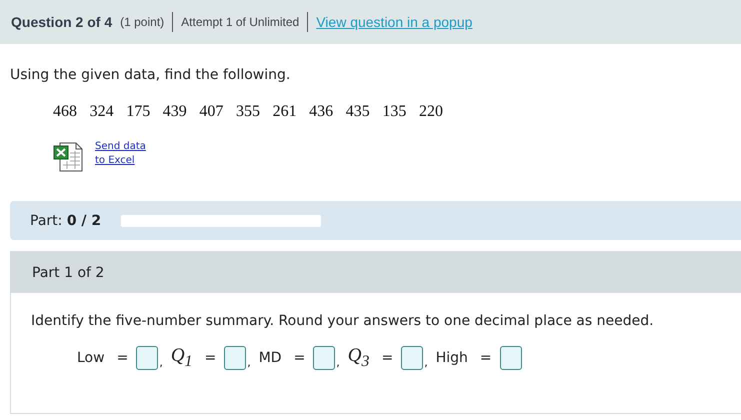 The width and height of the screenshot is (741, 420). I want to click on question-prompt: Using the given data, find the following., so click(151, 75).